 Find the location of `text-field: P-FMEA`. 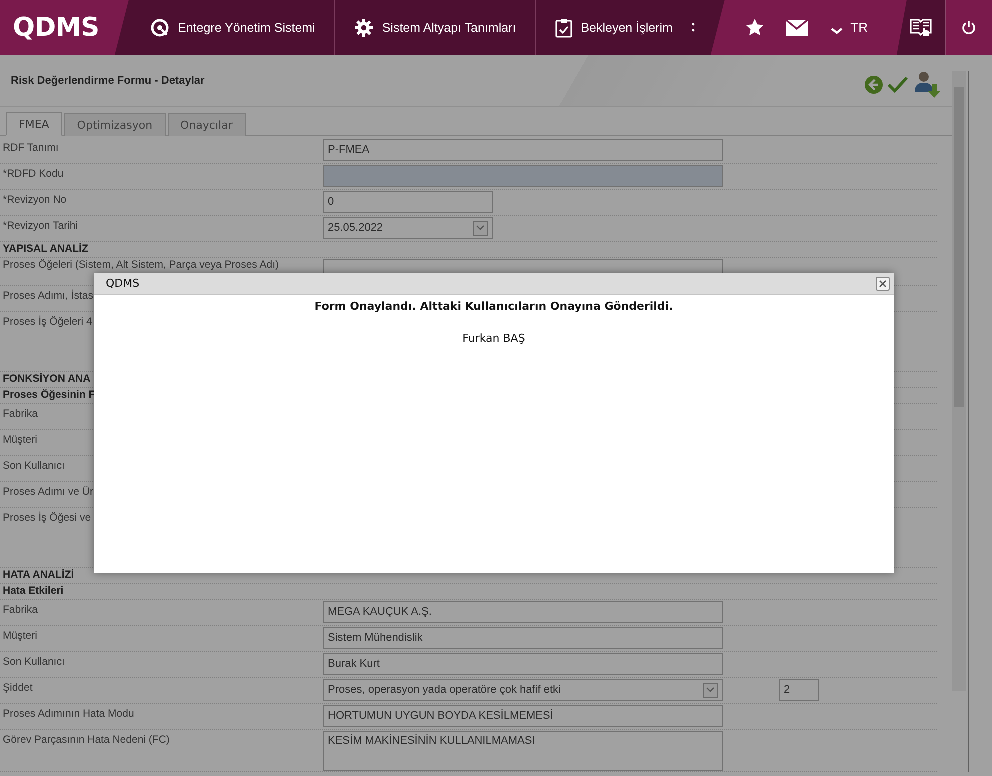

text-field: P-FMEA is located at coordinates (523, 150).